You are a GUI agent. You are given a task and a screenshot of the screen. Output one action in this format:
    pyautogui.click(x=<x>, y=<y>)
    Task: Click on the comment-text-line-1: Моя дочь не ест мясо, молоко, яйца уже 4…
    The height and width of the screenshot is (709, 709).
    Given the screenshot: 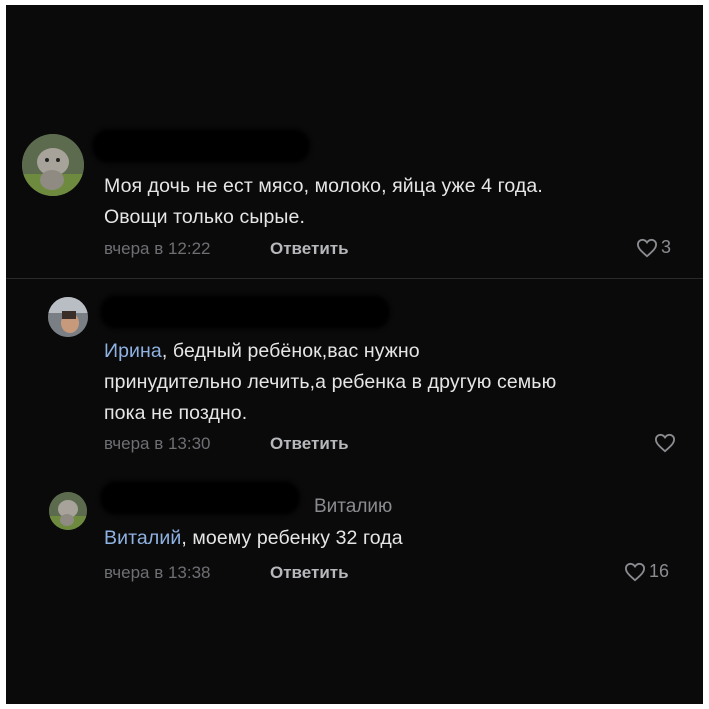 What is the action you would take?
    pyautogui.click(x=323, y=186)
    